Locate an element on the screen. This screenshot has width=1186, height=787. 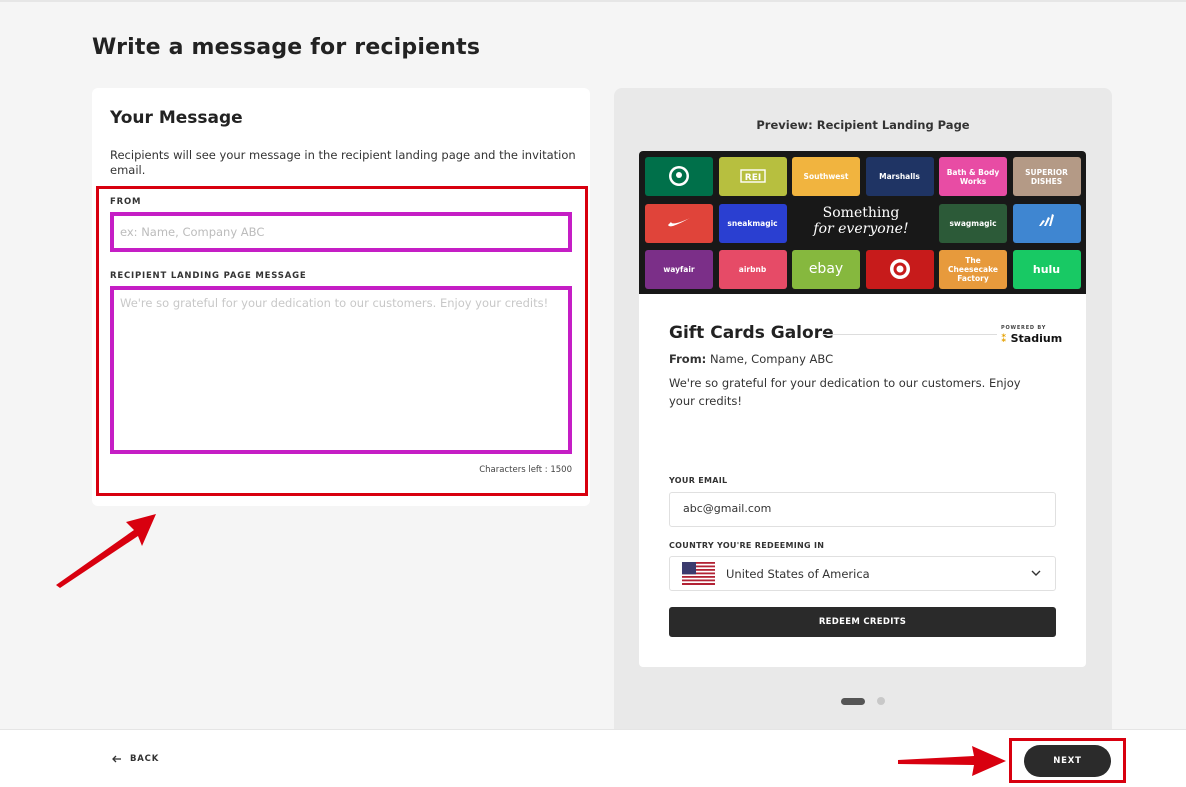
brand-tile: hulu is located at coordinates (1046, 269).